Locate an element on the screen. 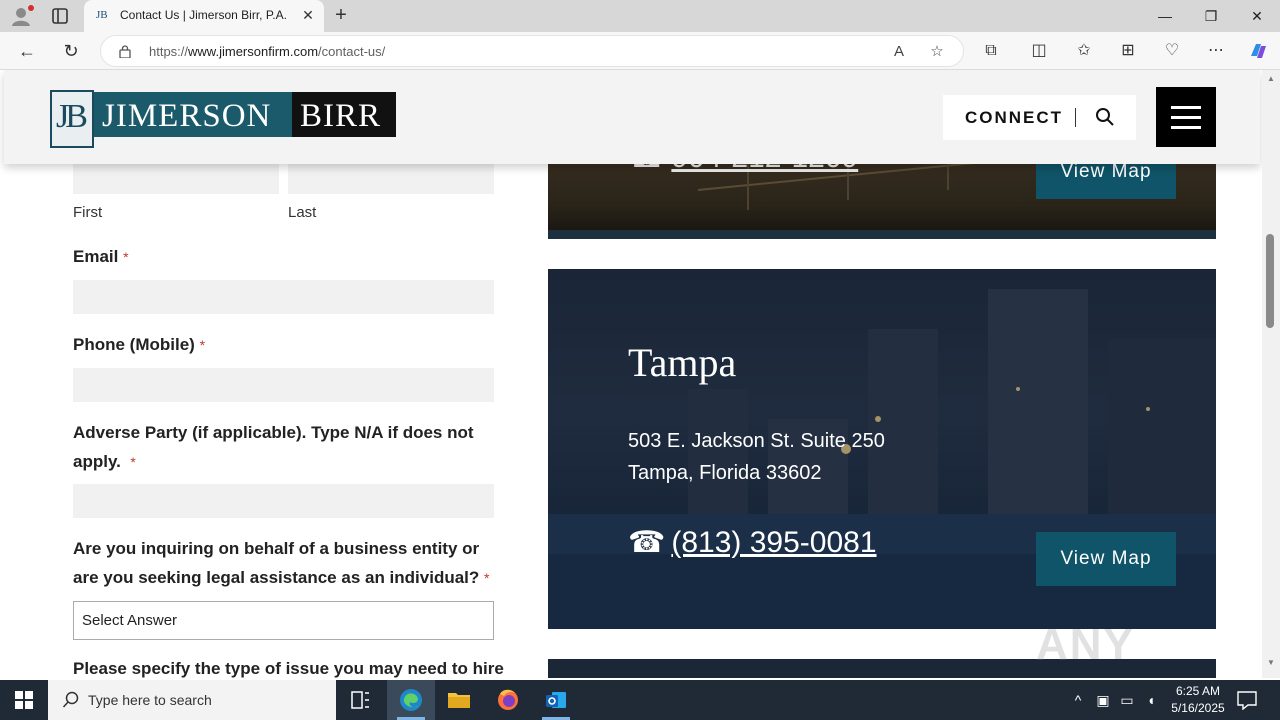  favicon-icon: JB is located at coordinates (102, 15).